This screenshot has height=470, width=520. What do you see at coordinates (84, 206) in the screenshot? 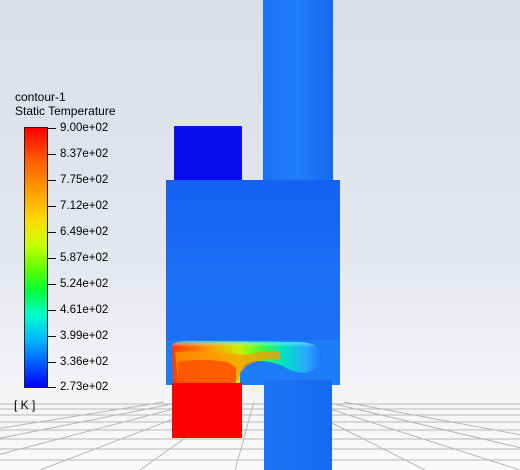
I see `colorbar-label: 7.12e+02` at bounding box center [84, 206].